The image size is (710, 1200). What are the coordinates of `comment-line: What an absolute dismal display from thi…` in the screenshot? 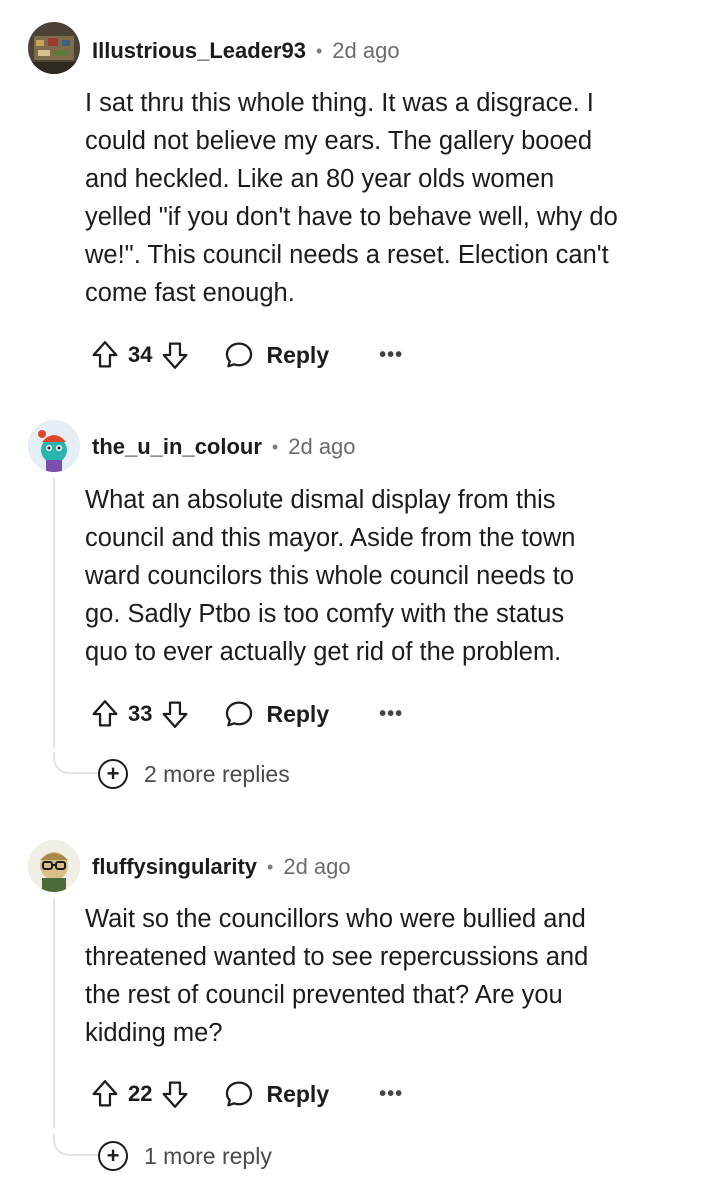 It's located at (320, 500).